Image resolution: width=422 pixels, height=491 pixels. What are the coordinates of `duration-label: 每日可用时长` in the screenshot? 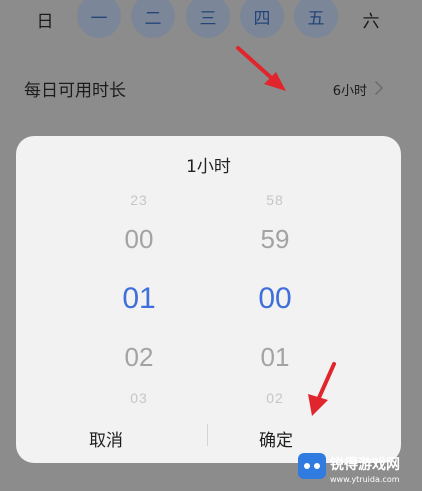 It's located at (75, 91).